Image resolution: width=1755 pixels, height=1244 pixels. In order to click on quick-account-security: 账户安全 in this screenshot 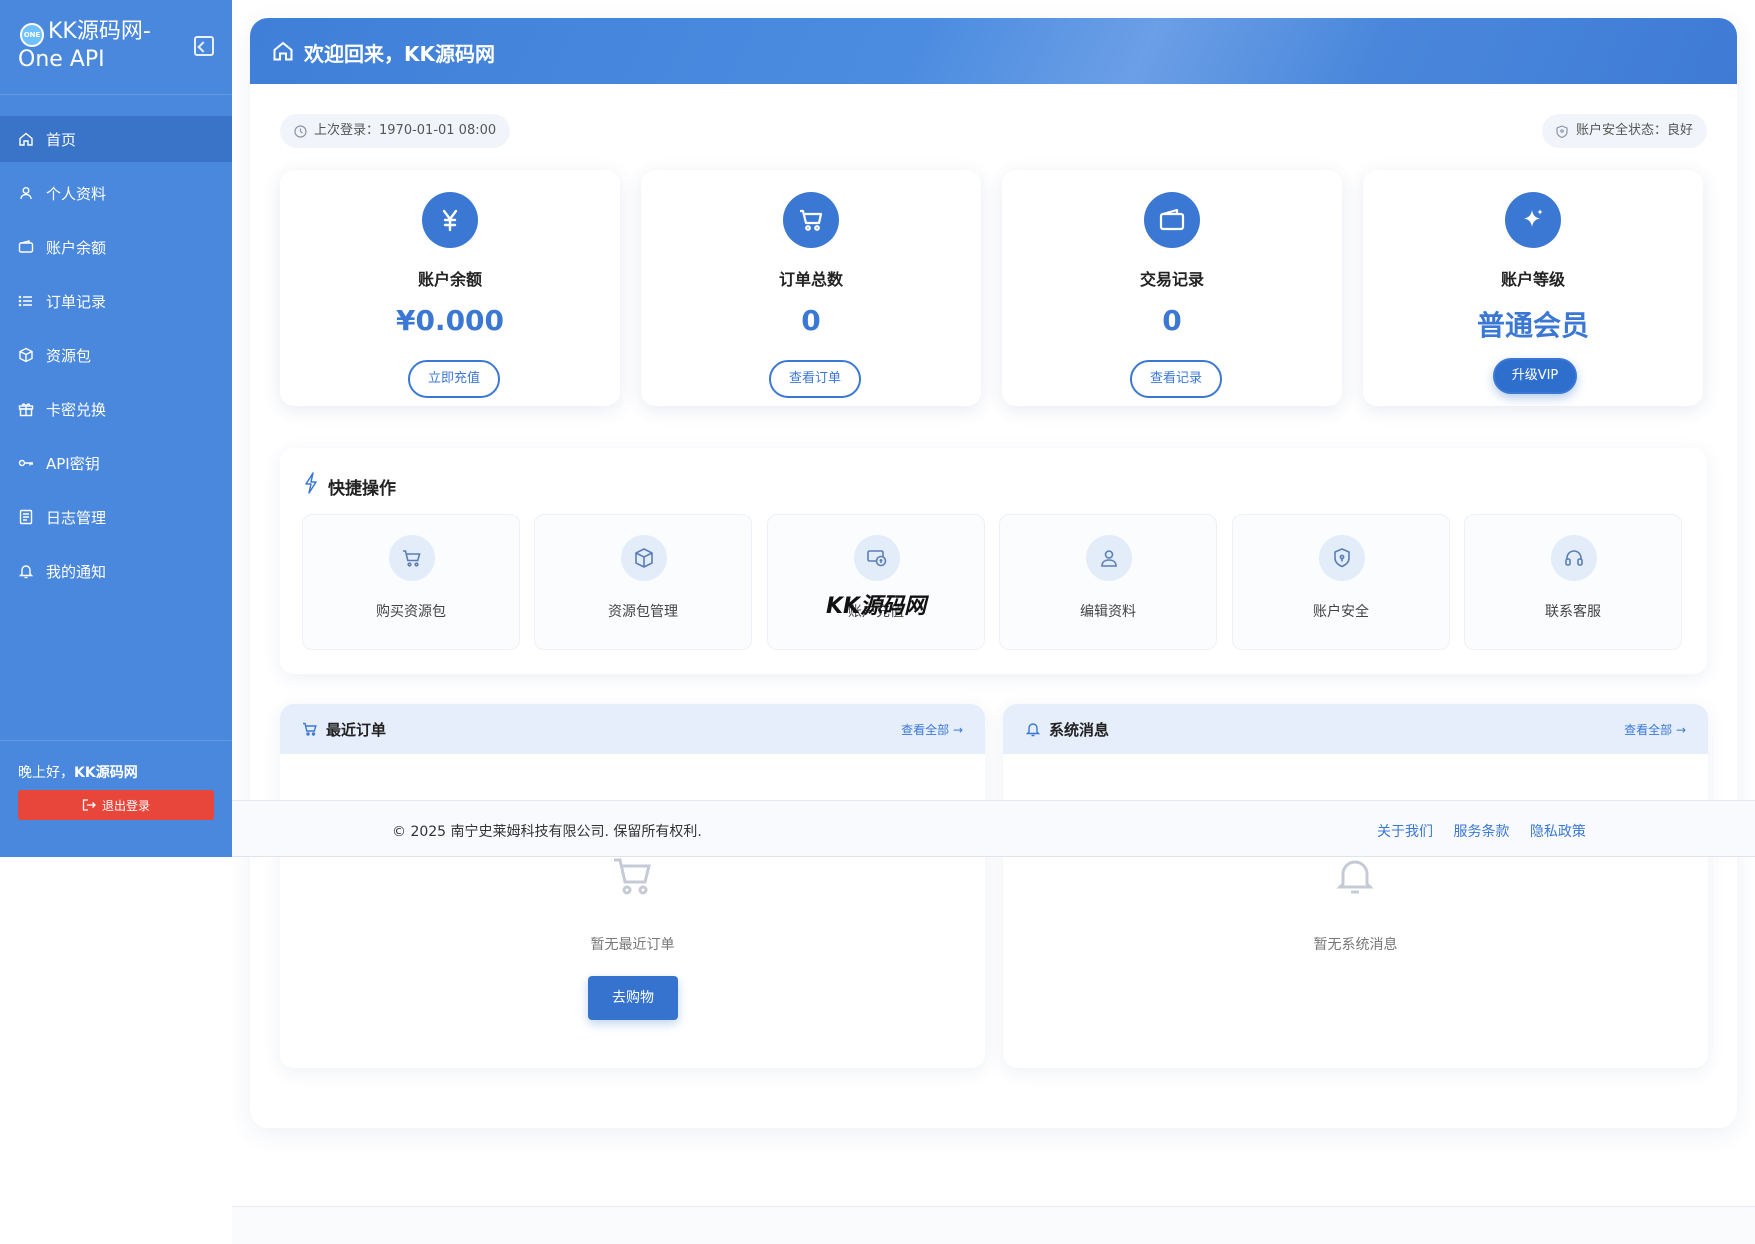, I will do `click(1341, 582)`.